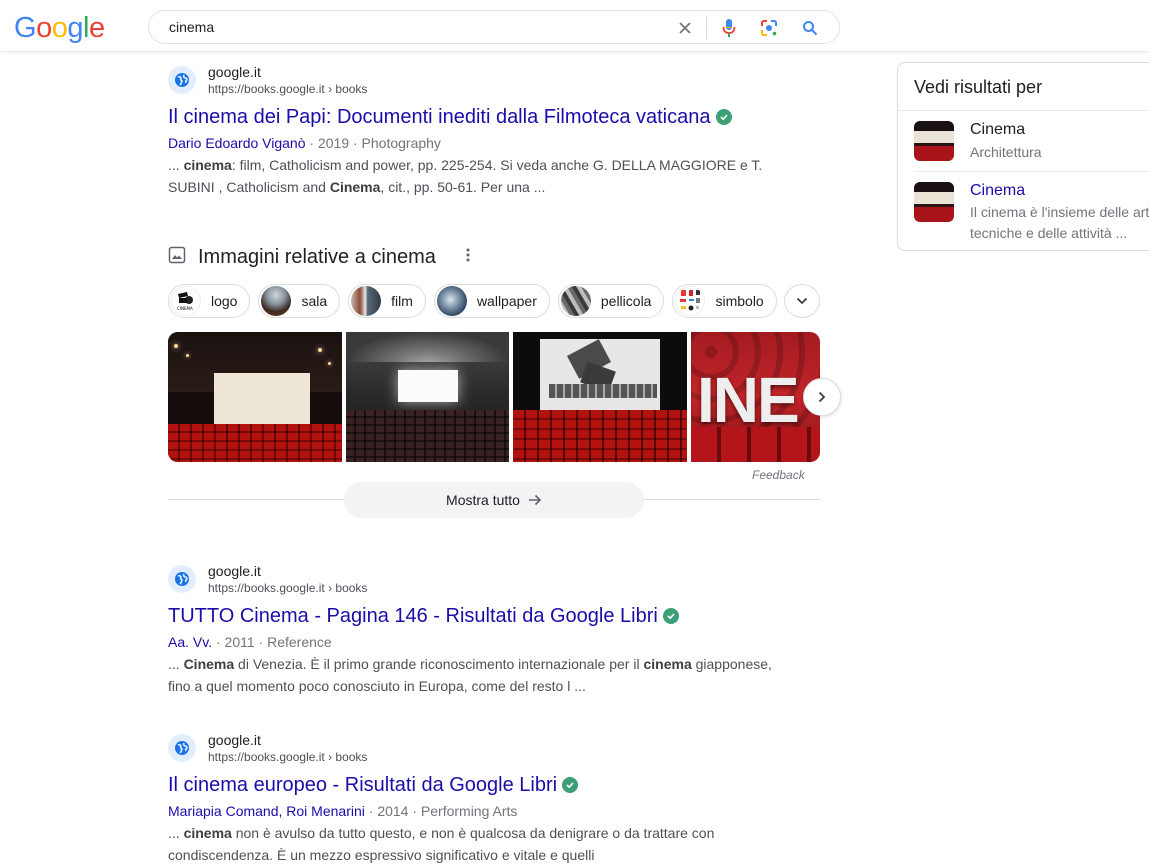 This screenshot has width=1149, height=866. I want to click on expand-chips-button, so click(802, 301).